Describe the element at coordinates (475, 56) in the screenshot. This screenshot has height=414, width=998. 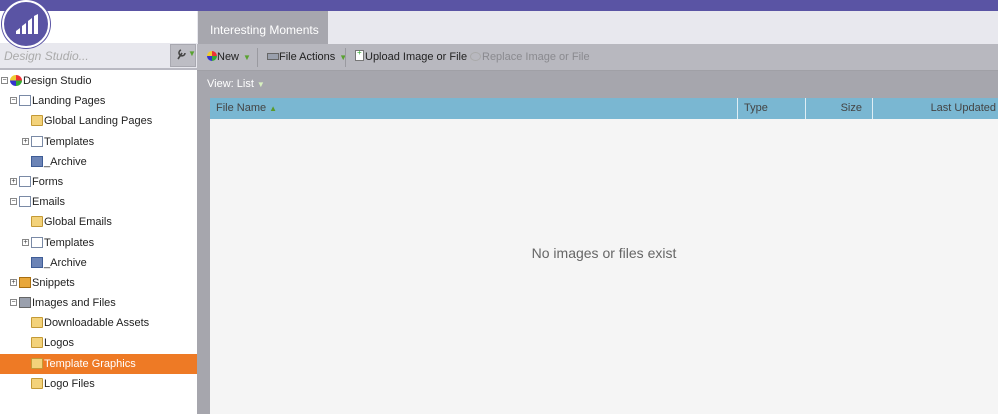
I see `replace-icon` at that location.